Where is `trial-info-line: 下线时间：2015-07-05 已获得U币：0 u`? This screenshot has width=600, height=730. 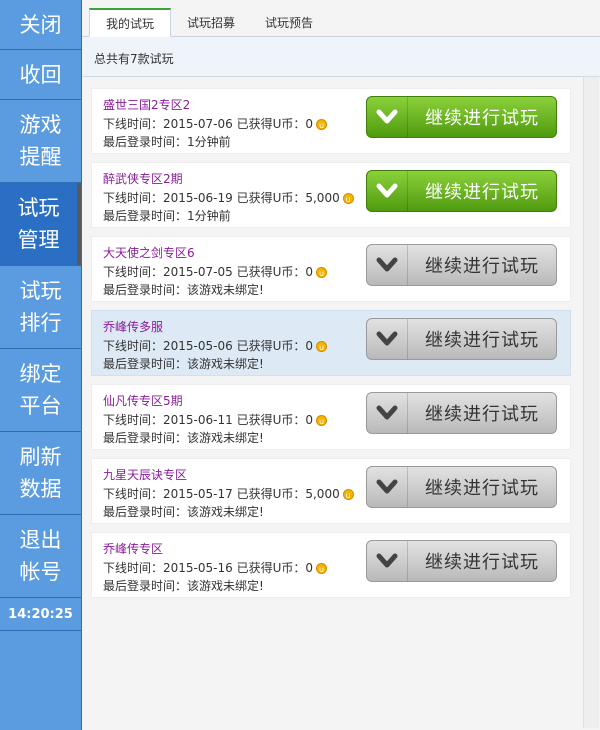 trial-info-line: 下线时间：2015-07-05 已获得U币：0 u is located at coordinates (215, 271).